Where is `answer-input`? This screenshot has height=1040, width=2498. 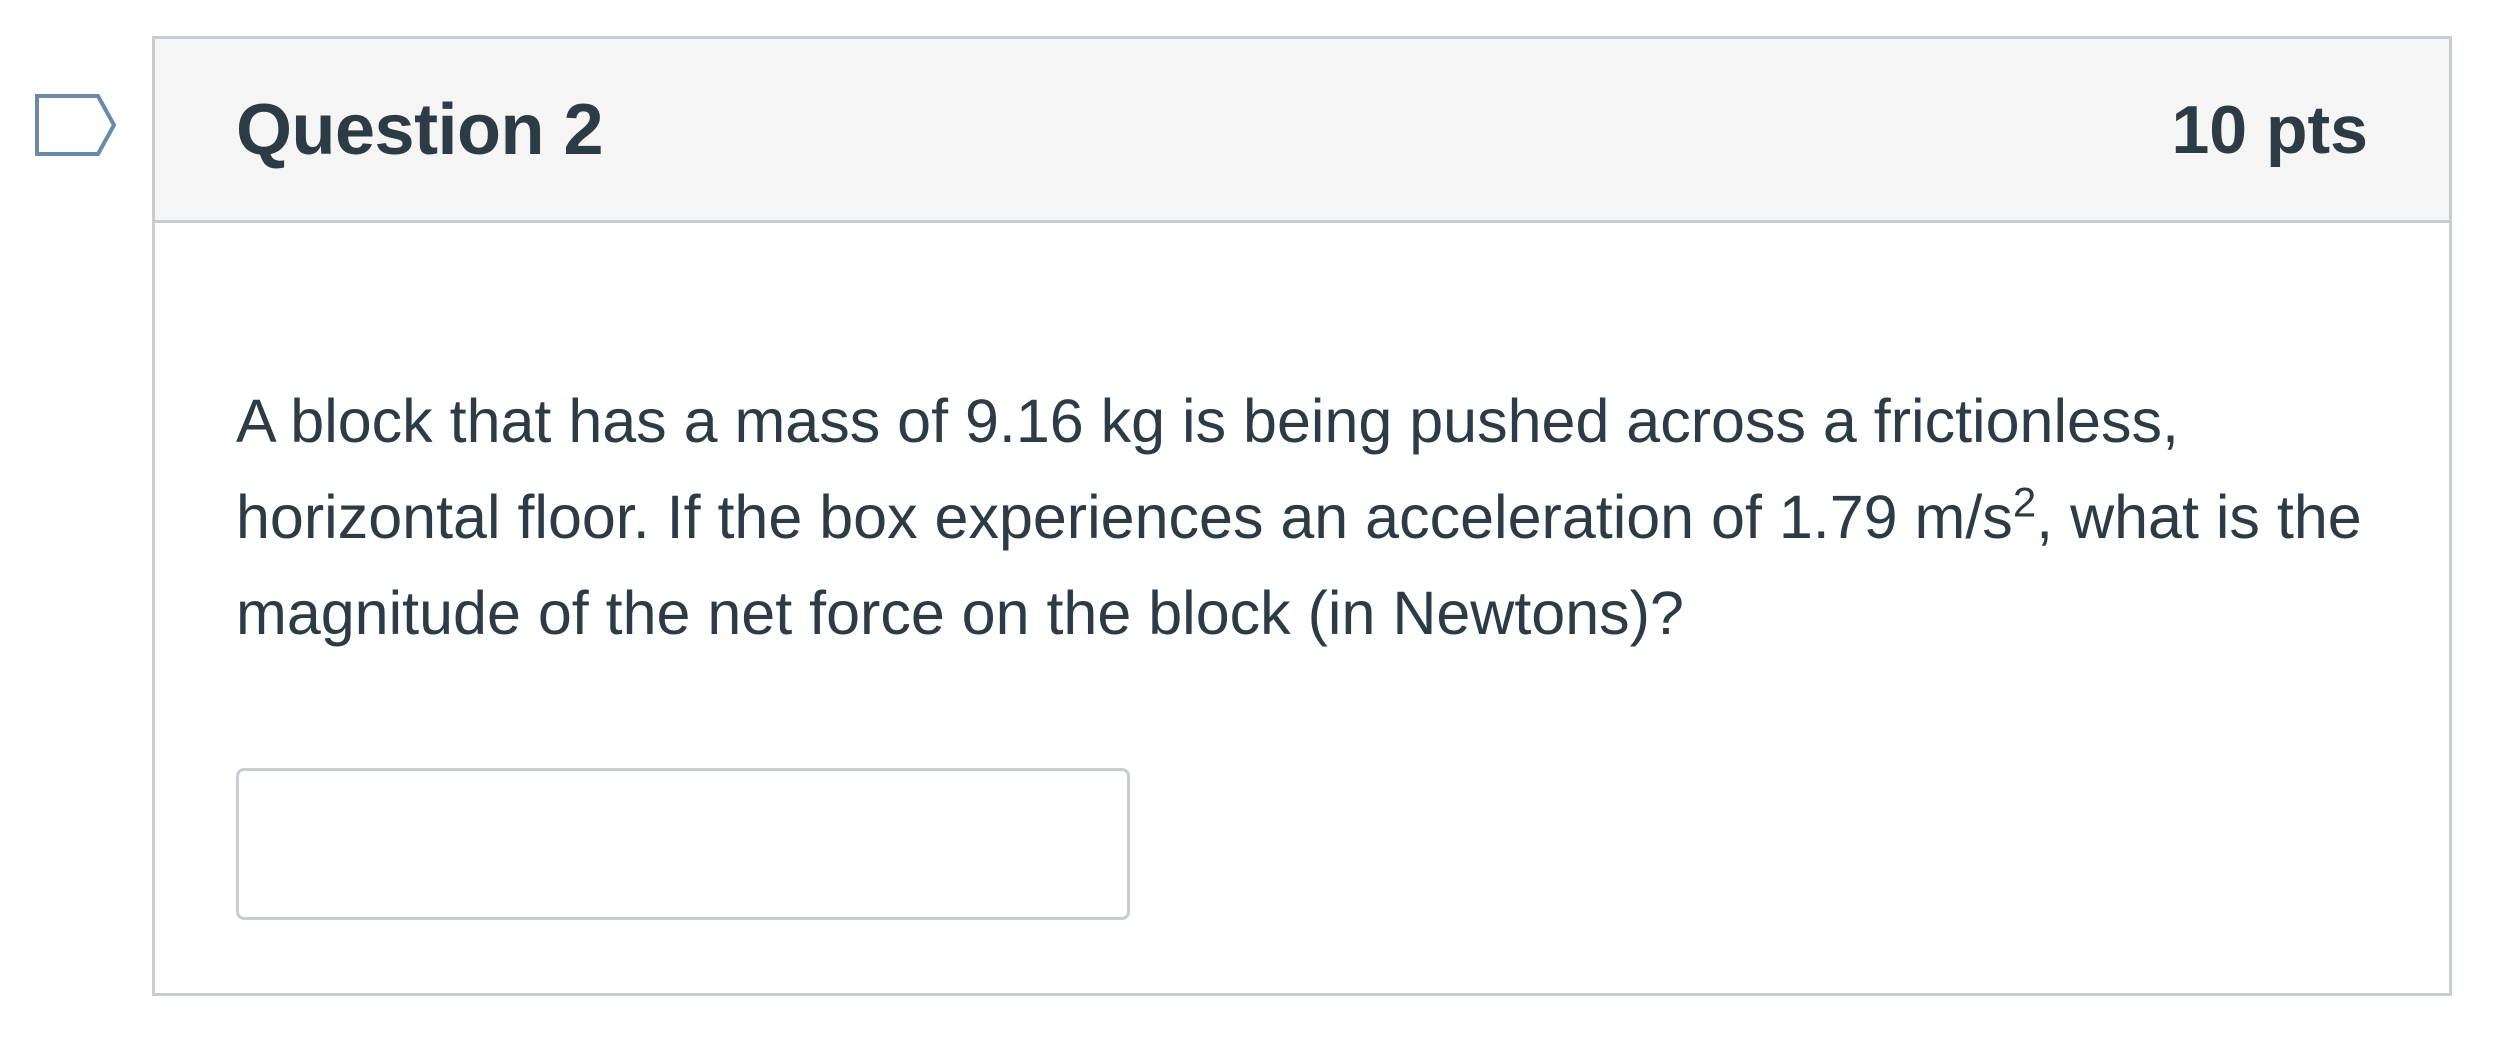 answer-input is located at coordinates (683, 844).